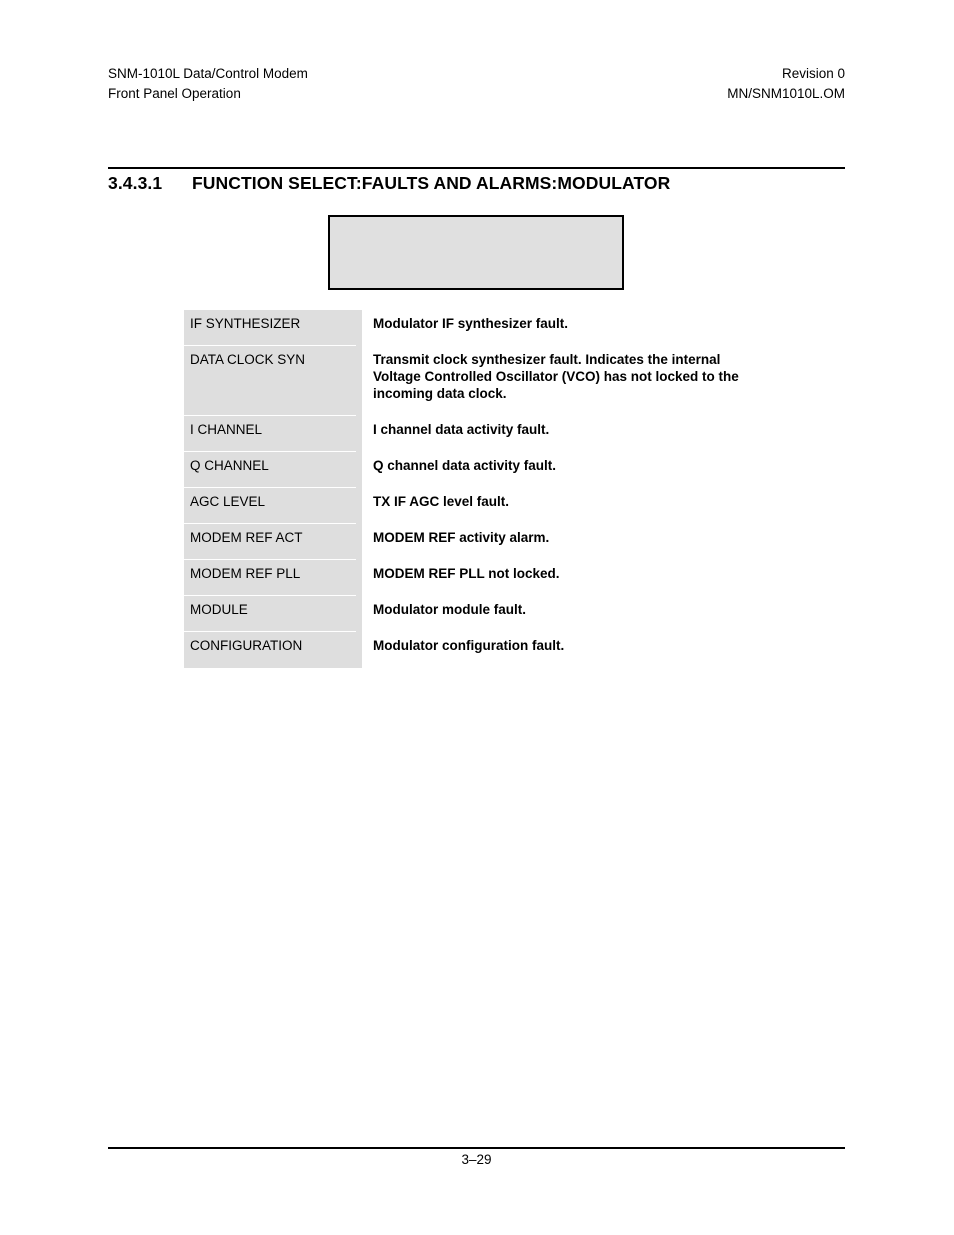  Describe the element at coordinates (583, 434) in the screenshot. I see `fault-description-cell: I channel data activity fault.` at that location.